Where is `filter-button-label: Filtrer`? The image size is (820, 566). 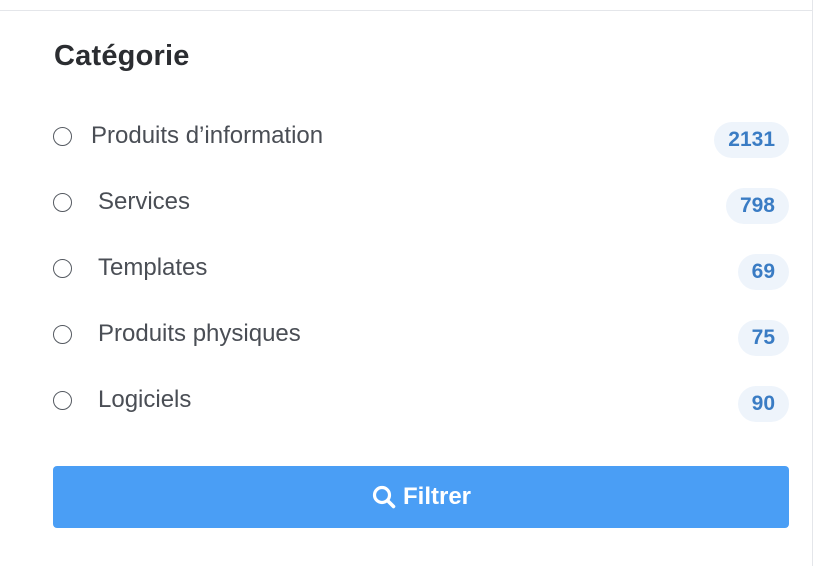
filter-button-label: Filtrer is located at coordinates (436, 496).